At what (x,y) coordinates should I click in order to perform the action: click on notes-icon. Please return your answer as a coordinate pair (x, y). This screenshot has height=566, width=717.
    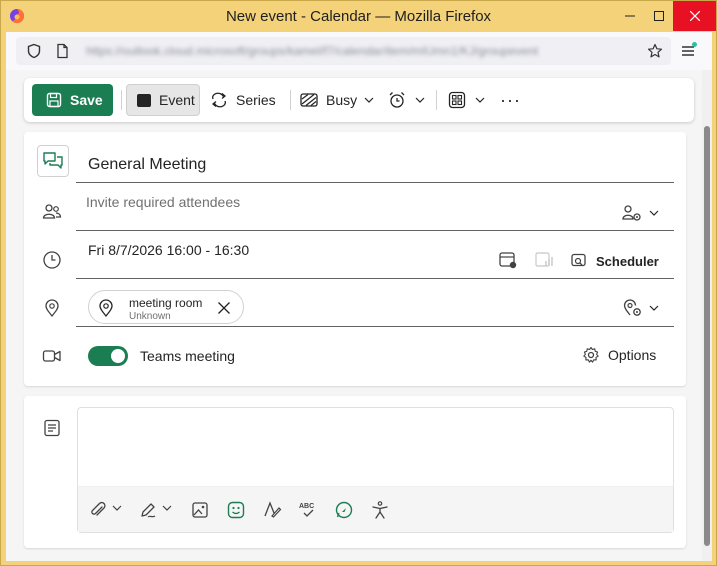
    Looking at the image, I should click on (52, 428).